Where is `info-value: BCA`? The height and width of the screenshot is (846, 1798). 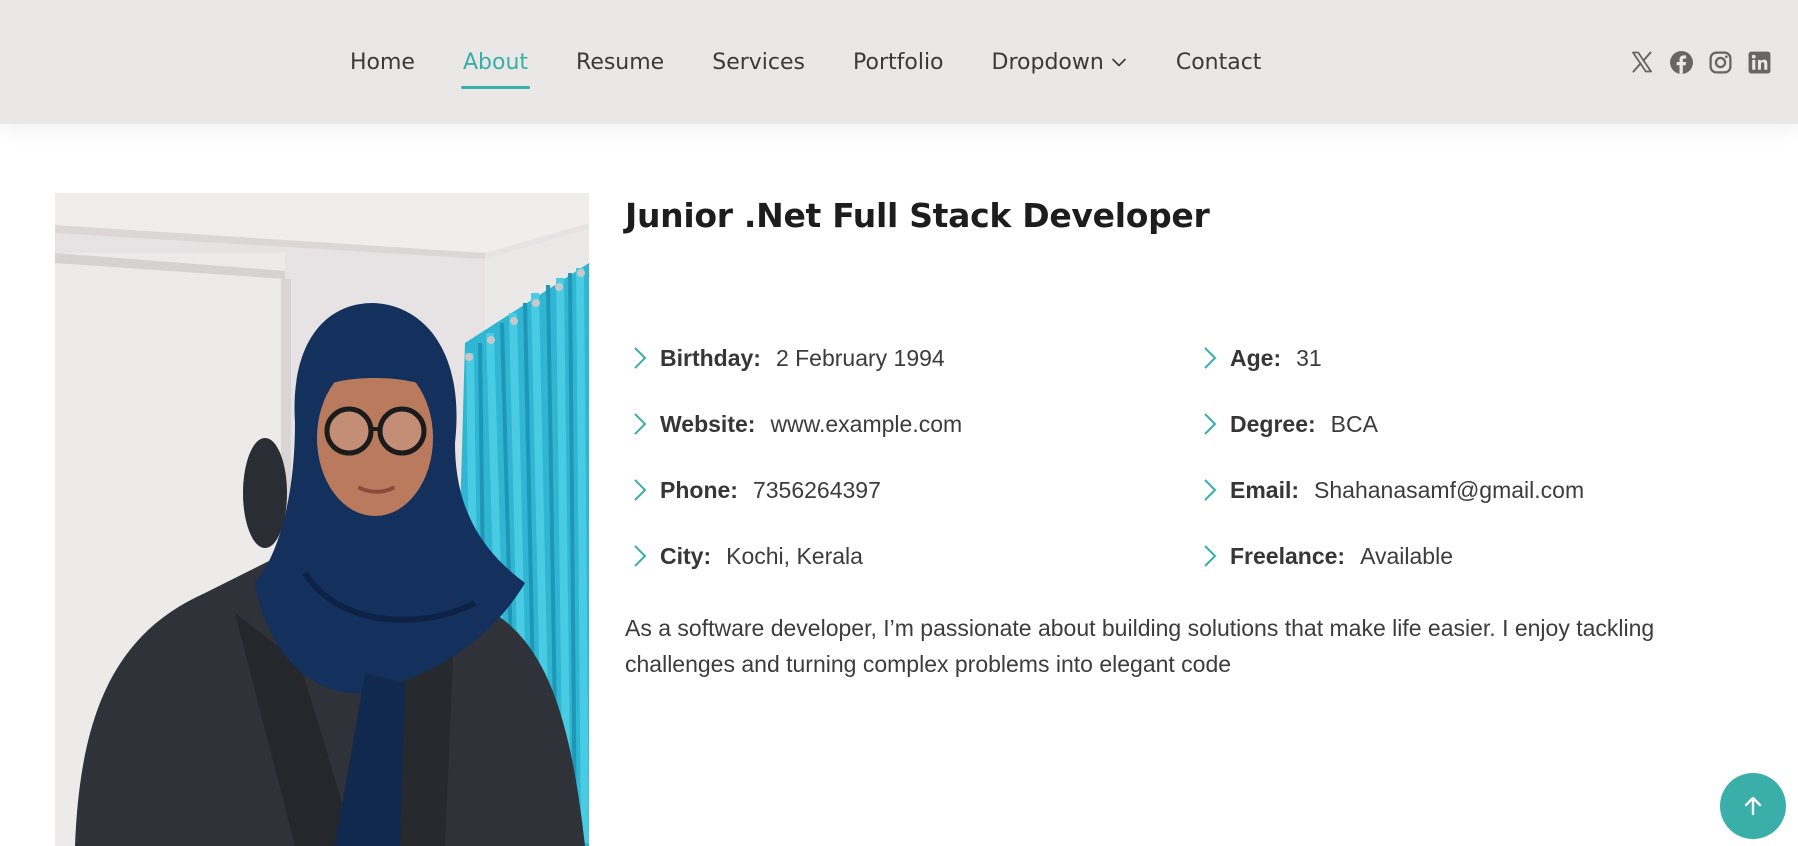
info-value: BCA is located at coordinates (1354, 423).